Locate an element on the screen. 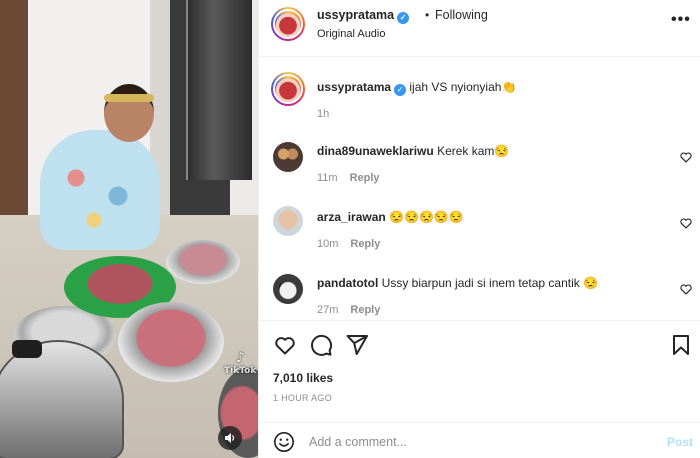  comment-username: pandatotol is located at coordinates (347, 283).